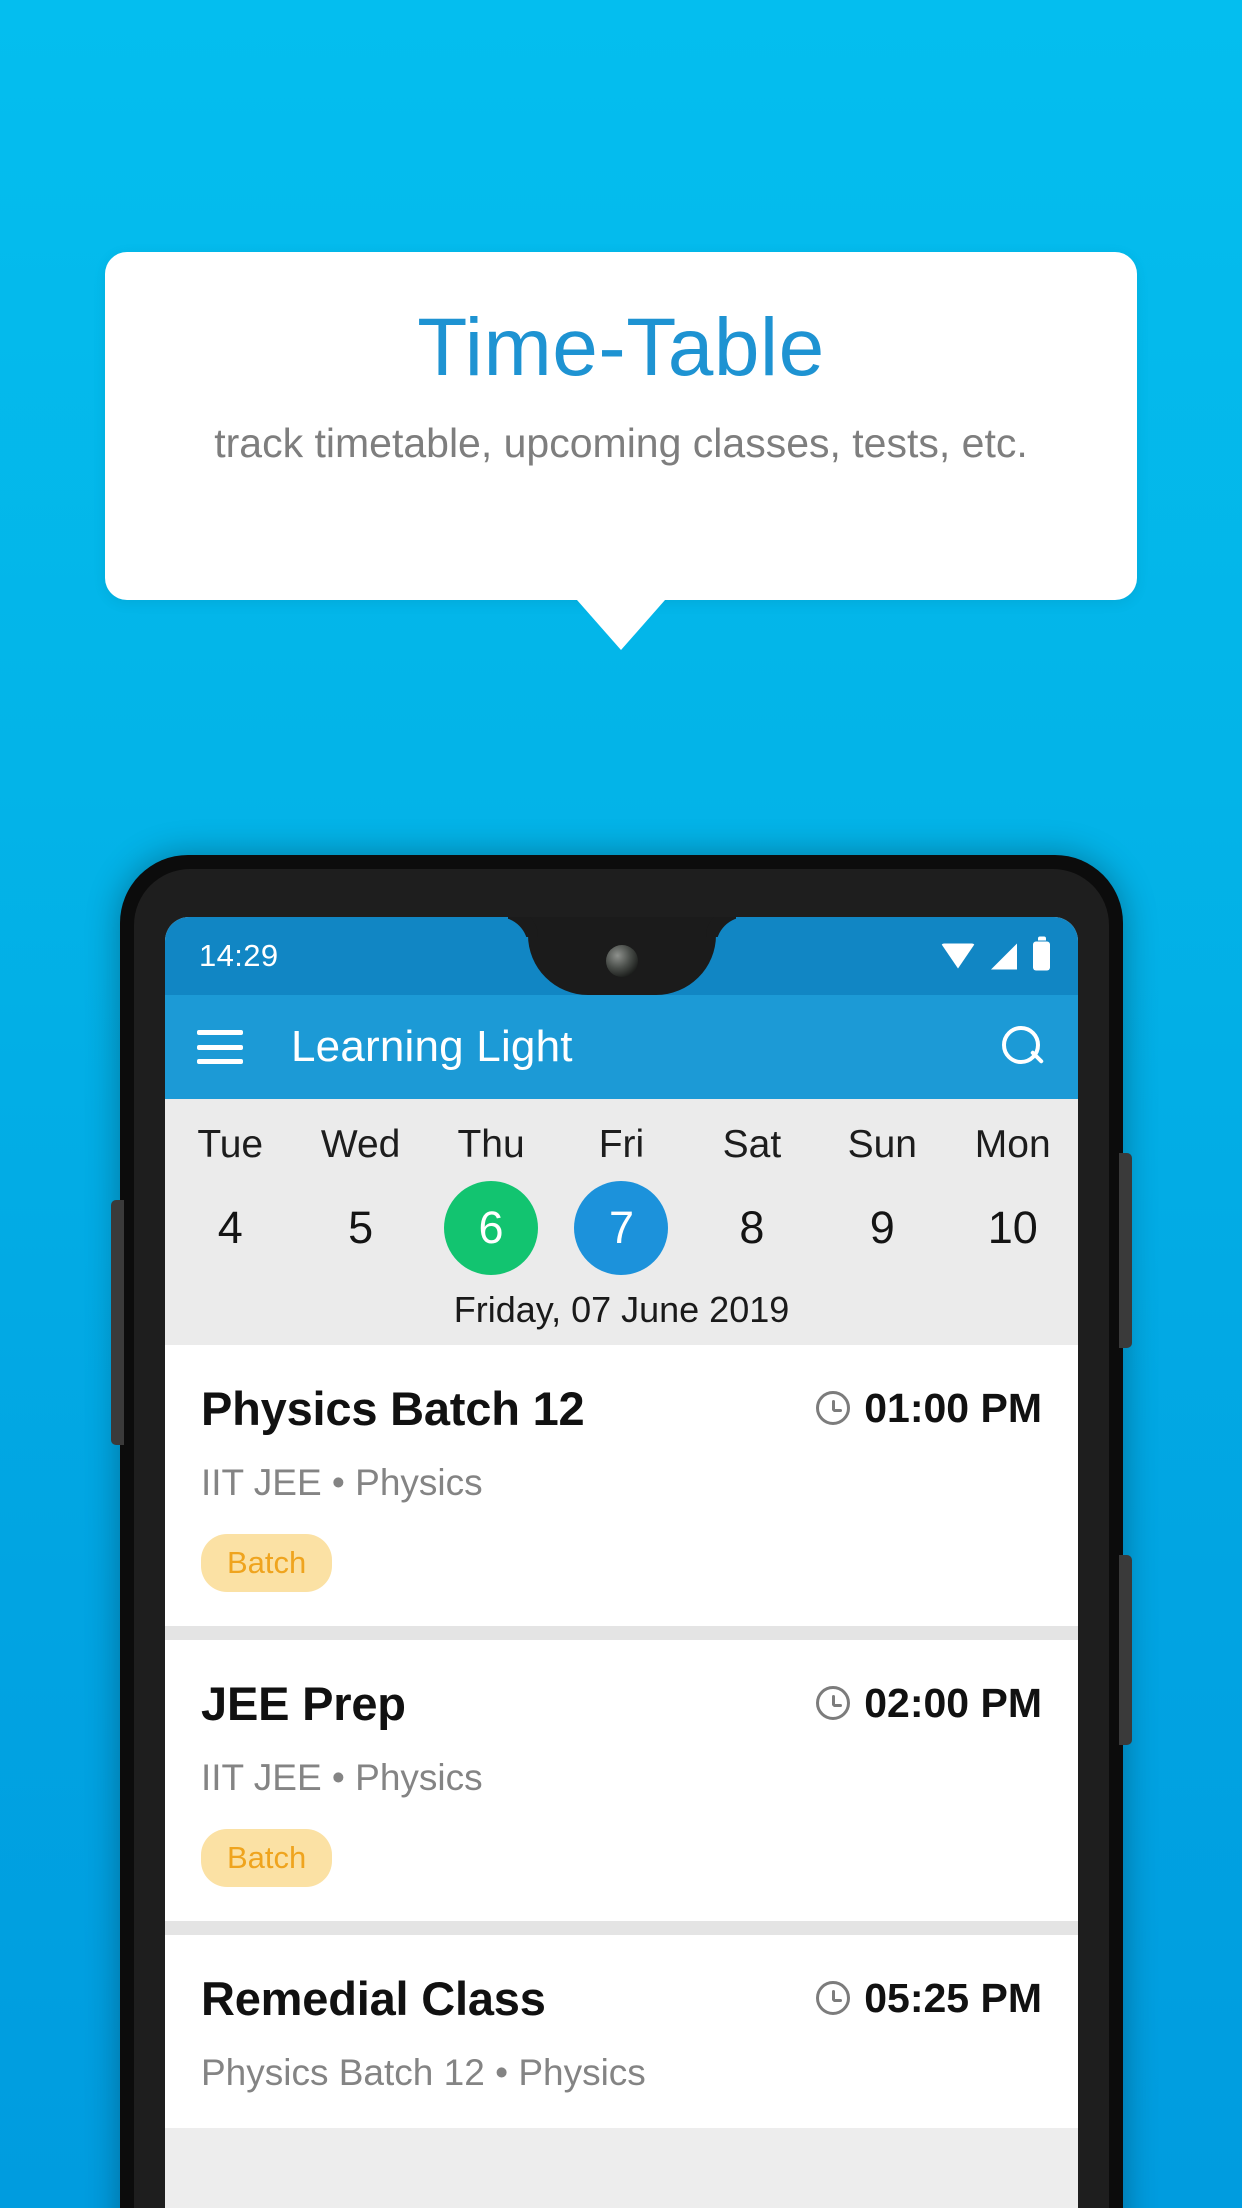 The height and width of the screenshot is (2208, 1242). Describe the element at coordinates (393, 1408) in the screenshot. I see `event-title: Physics Batch 12` at that location.